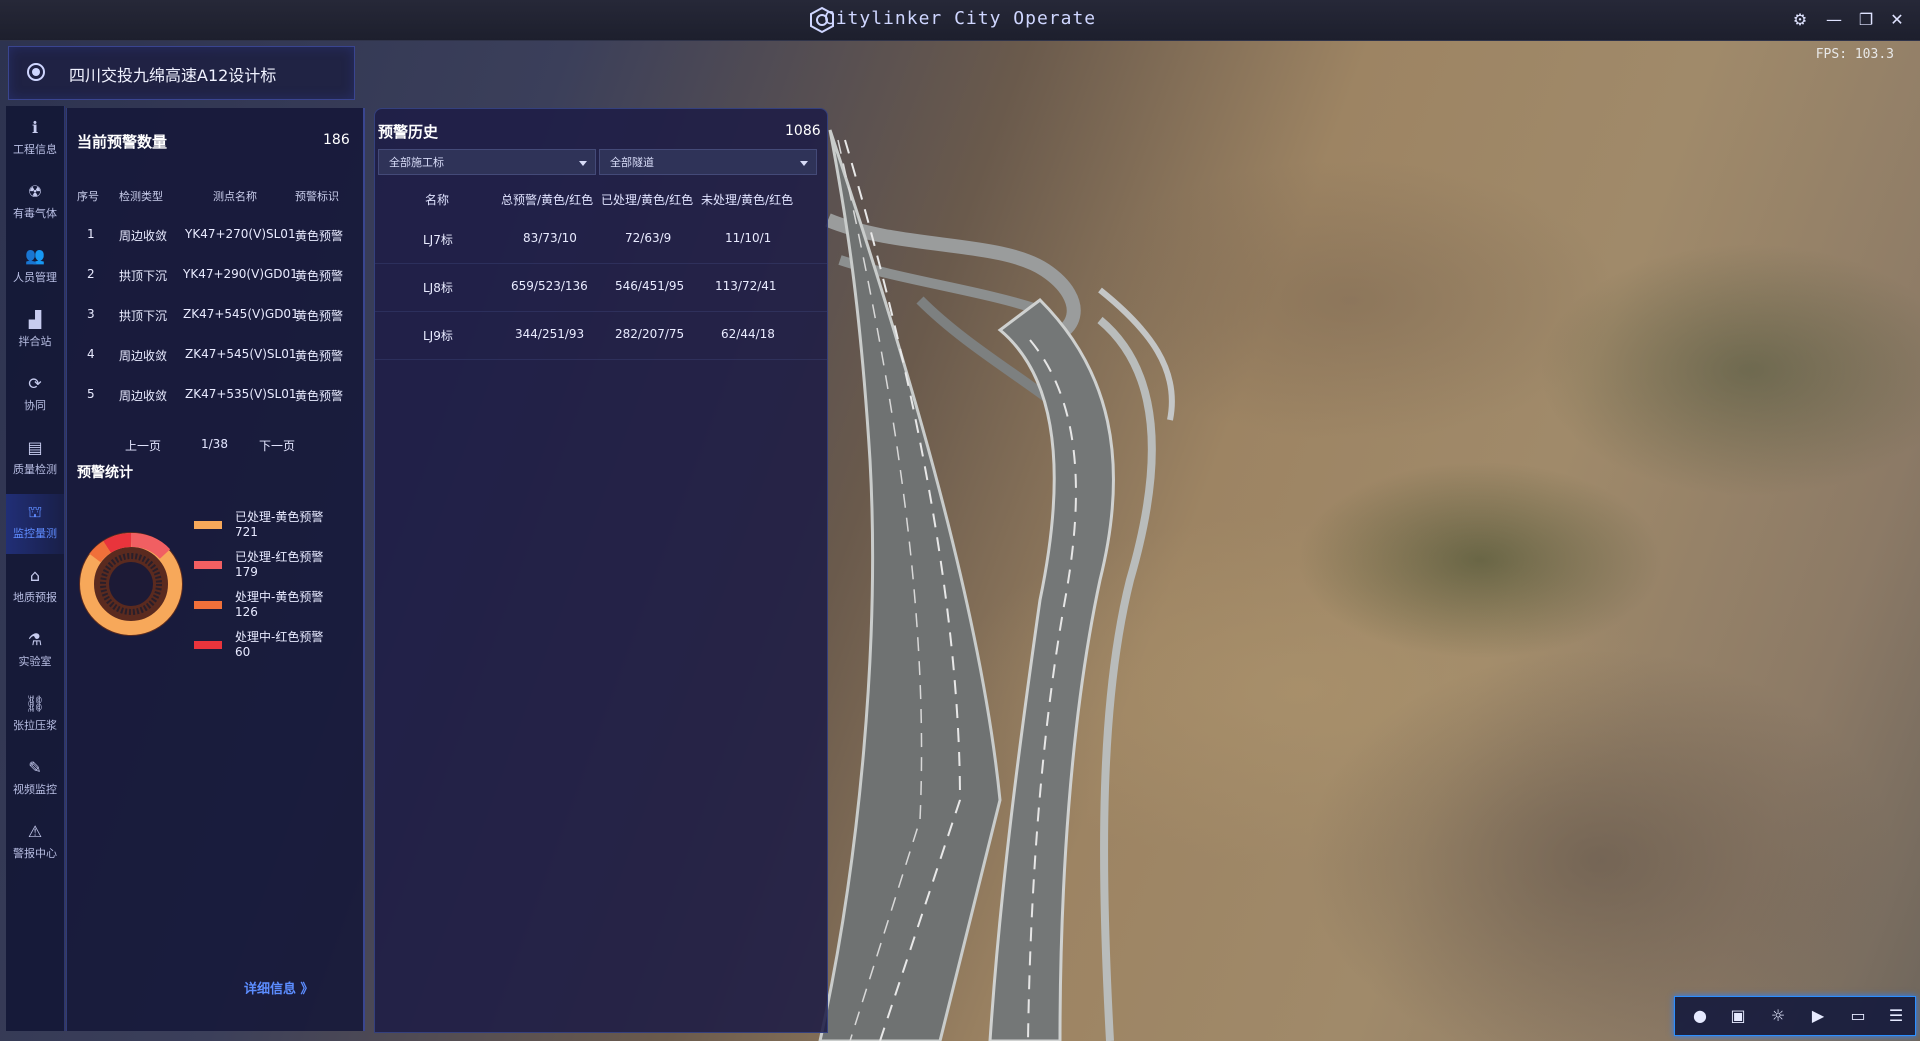  Describe the element at coordinates (35, 716) in the screenshot. I see `sidebar-item-tension: ⛓ 张拉压浆` at that location.